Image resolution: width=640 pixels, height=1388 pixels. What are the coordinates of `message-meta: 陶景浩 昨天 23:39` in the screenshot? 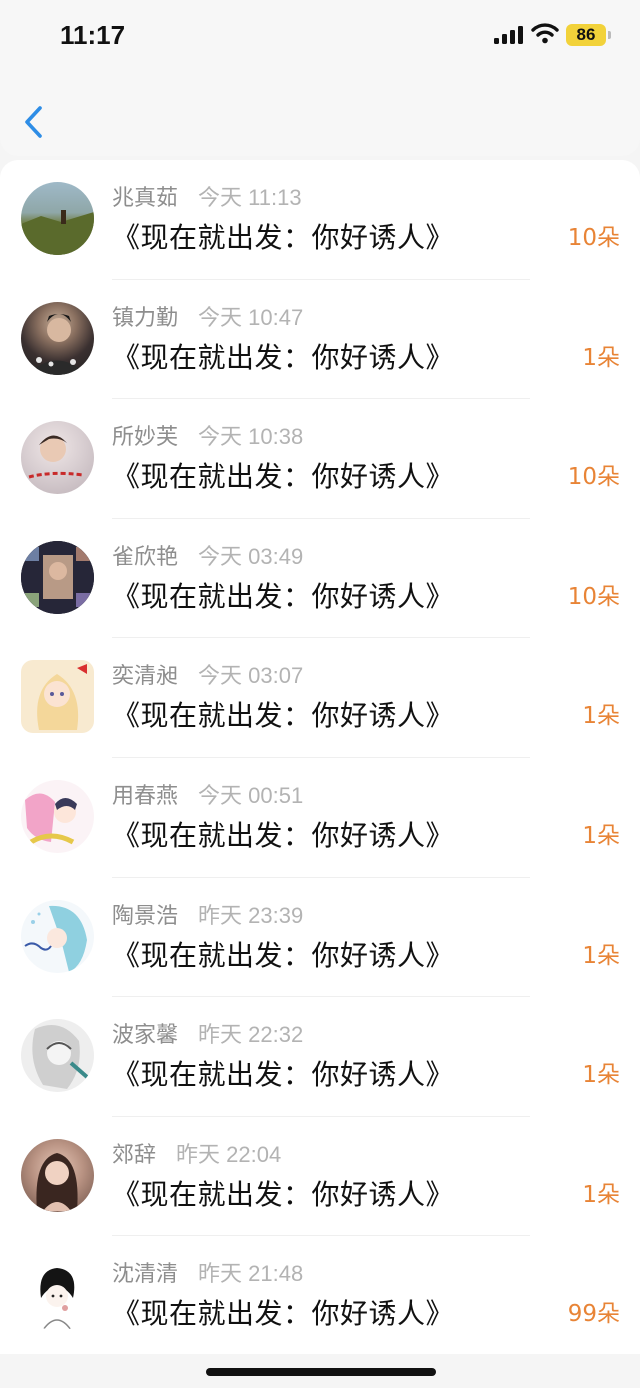 It's located at (207, 914).